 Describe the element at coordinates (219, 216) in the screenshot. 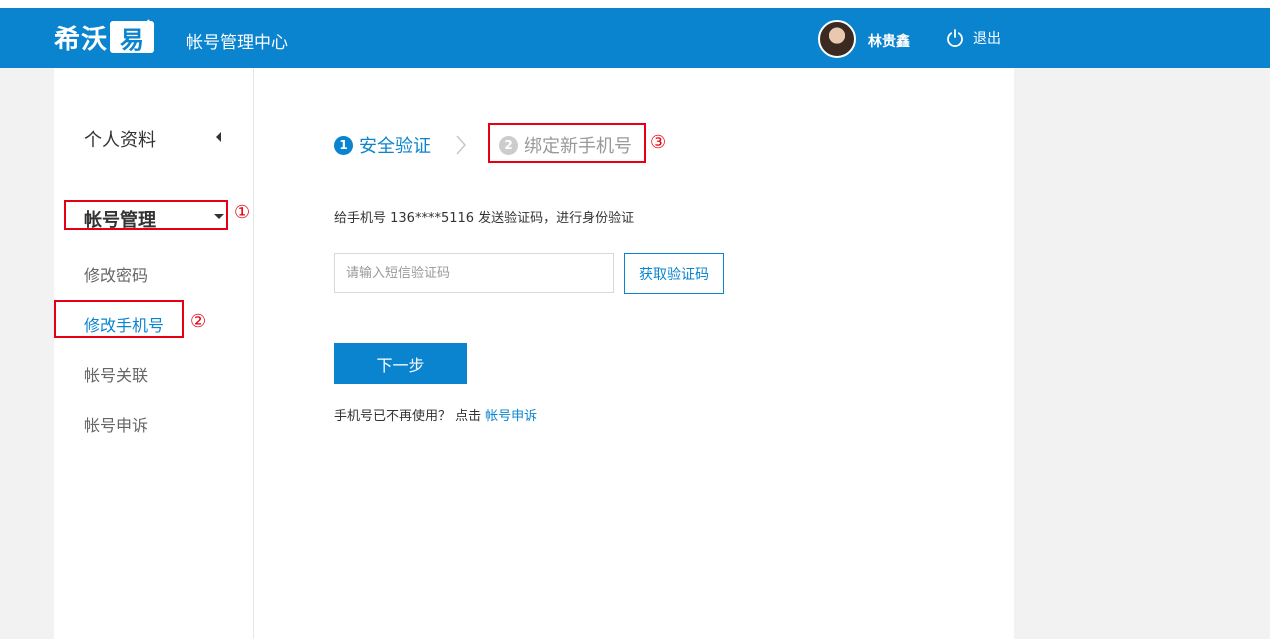

I see `caret-down-icon` at that location.